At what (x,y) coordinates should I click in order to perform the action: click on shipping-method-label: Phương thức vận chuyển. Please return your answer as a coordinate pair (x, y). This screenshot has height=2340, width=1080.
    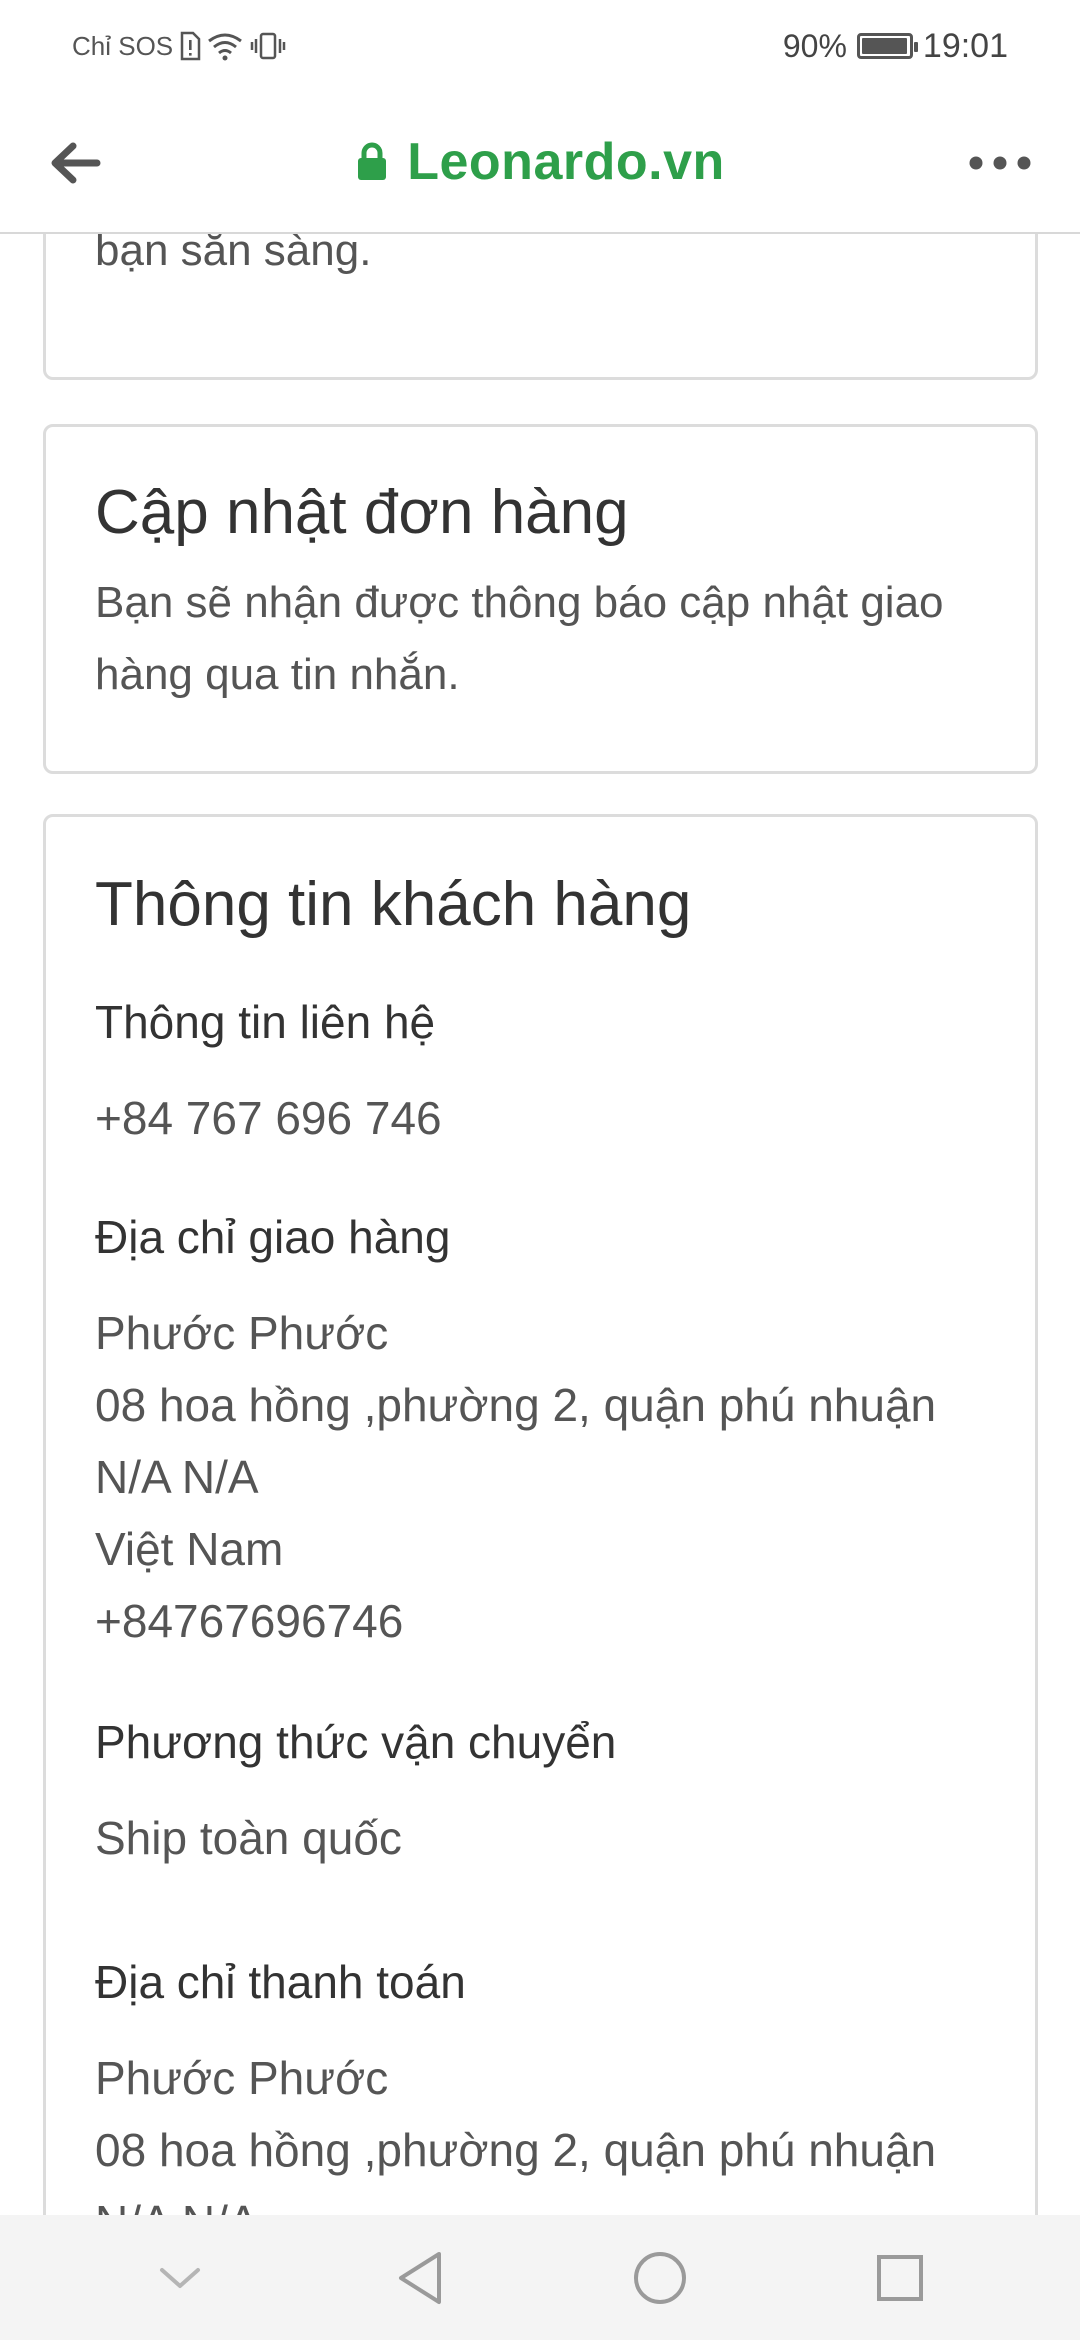
    Looking at the image, I should click on (356, 1742).